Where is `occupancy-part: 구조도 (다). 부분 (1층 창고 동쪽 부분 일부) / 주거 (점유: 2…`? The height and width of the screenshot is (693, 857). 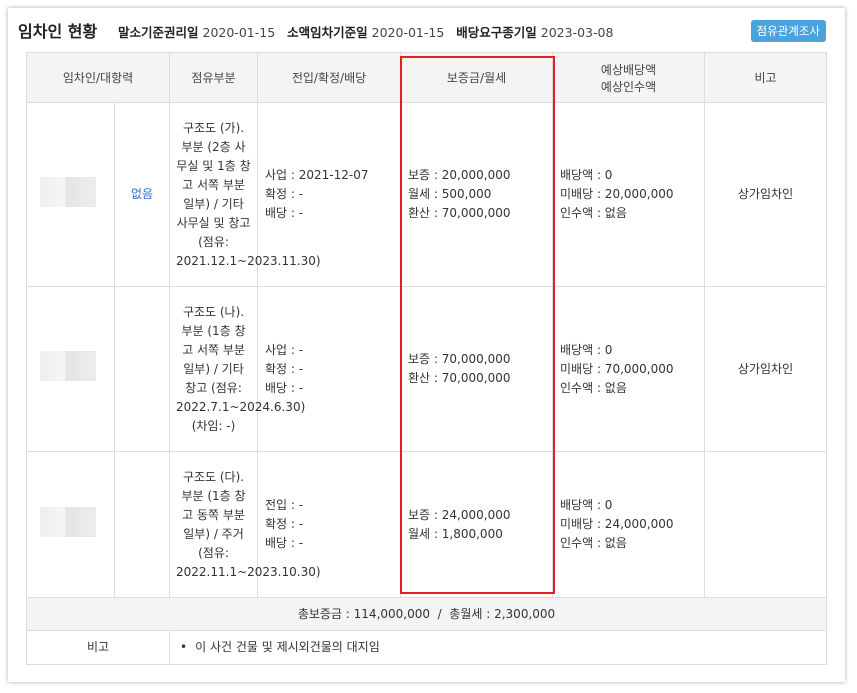
occupancy-part: 구조도 (다). 부분 (1층 창고 동쪽 부분 일부) / 주거 (점유: 2… is located at coordinates (245, 524).